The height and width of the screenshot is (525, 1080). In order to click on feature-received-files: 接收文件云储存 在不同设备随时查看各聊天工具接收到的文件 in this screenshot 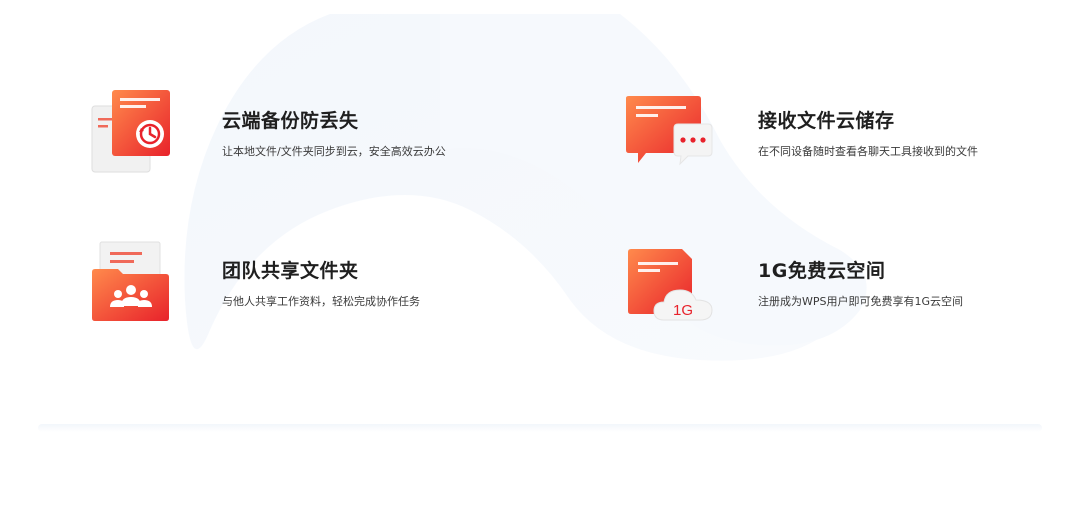, I will do `click(846, 138)`.